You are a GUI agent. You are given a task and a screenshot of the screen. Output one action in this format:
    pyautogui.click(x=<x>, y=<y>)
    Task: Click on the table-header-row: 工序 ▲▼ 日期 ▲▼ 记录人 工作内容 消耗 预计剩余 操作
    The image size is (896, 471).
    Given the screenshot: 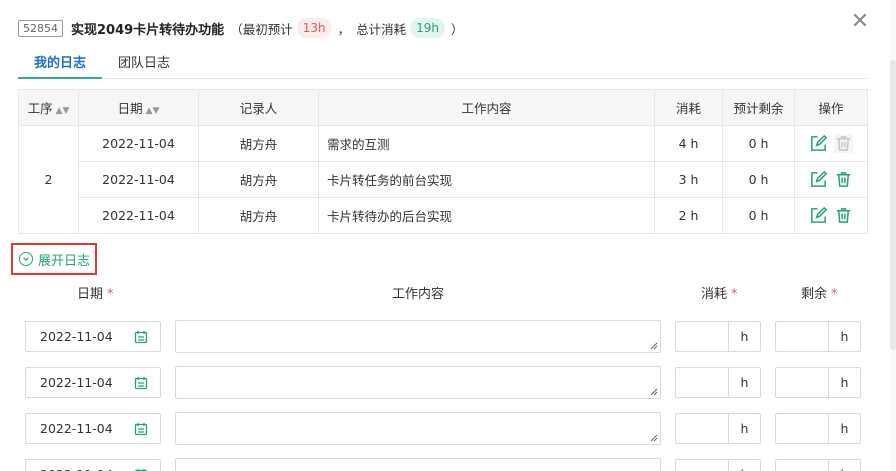 What is the action you would take?
    pyautogui.click(x=443, y=107)
    